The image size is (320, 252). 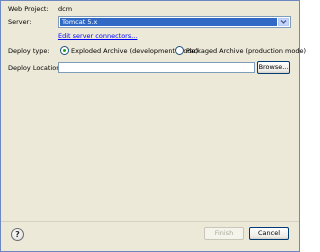 What do you see at coordinates (35, 68) in the screenshot?
I see `deploy-location-label: Deploy Location:` at bounding box center [35, 68].